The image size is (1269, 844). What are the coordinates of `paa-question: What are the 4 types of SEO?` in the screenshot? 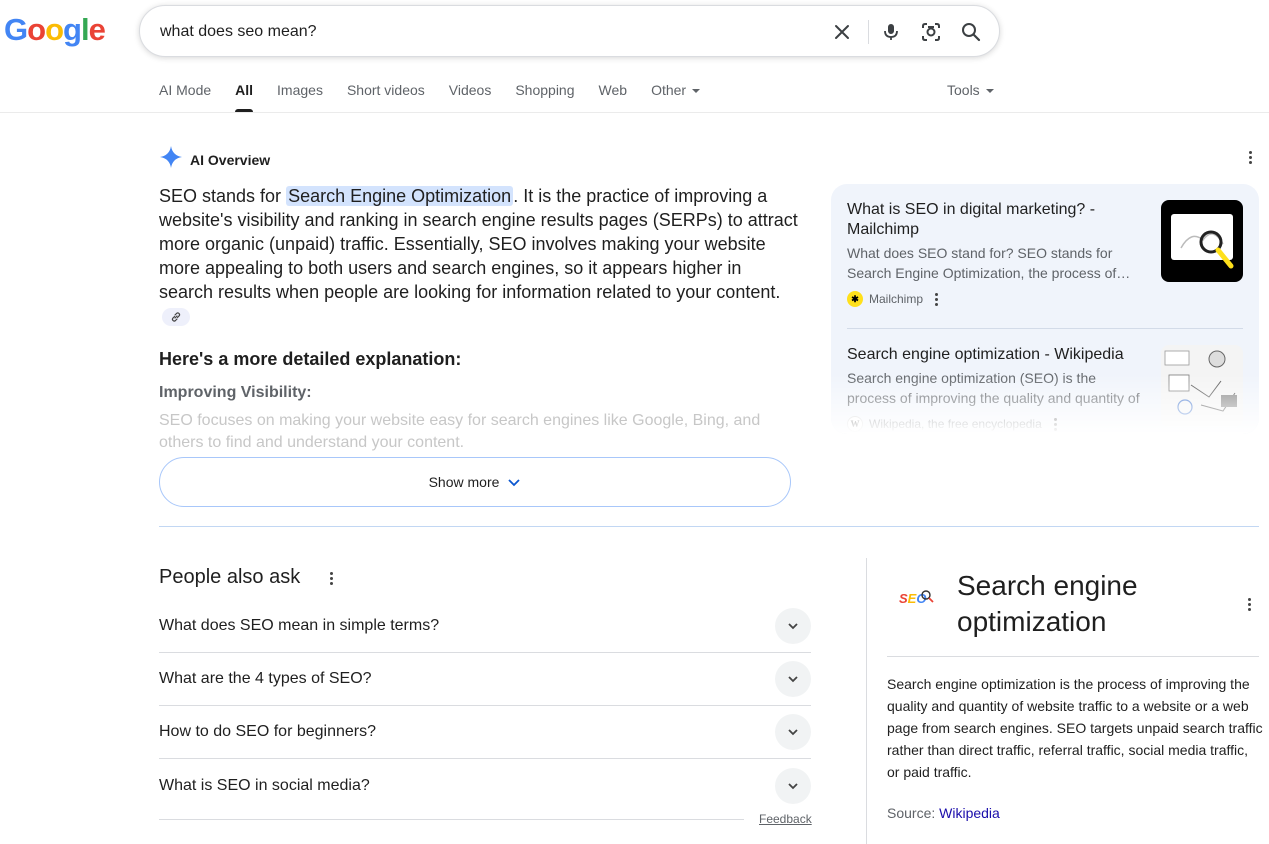 It's located at (485, 679).